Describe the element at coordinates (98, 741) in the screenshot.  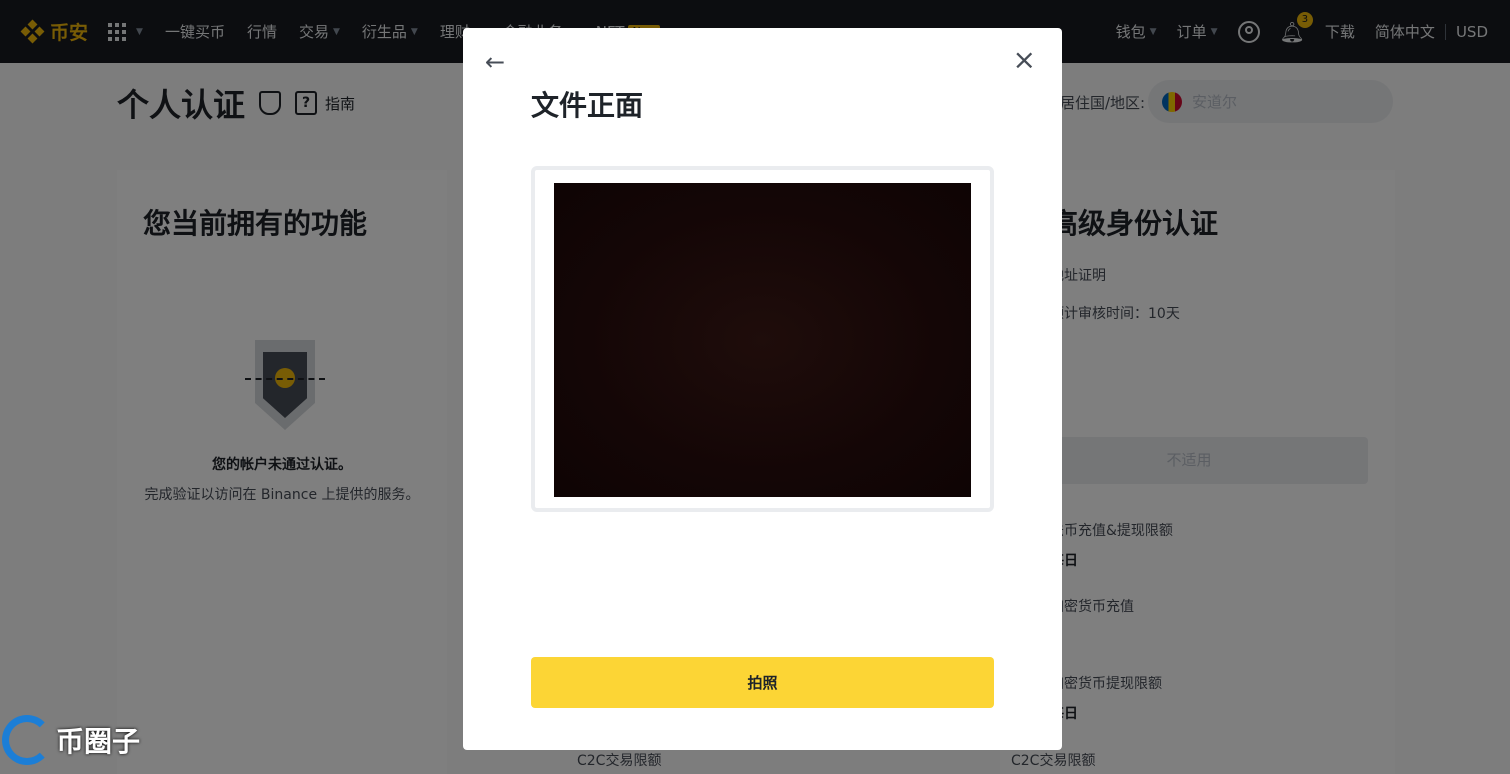
I see `watermark-text: 币圈子` at that location.